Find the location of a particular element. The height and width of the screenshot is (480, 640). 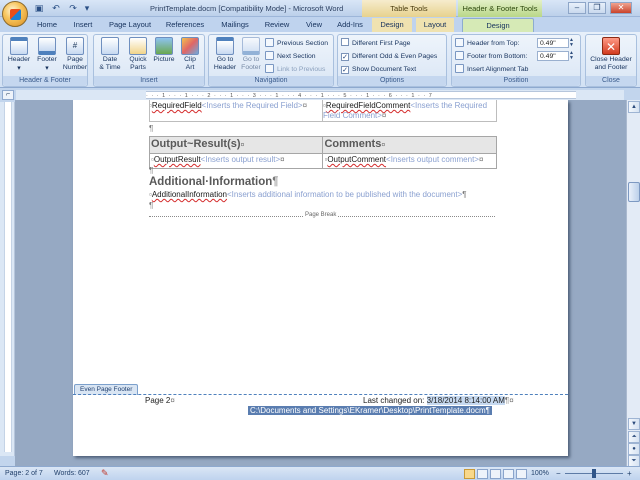

tab-insert: Insert is located at coordinates (83, 25).